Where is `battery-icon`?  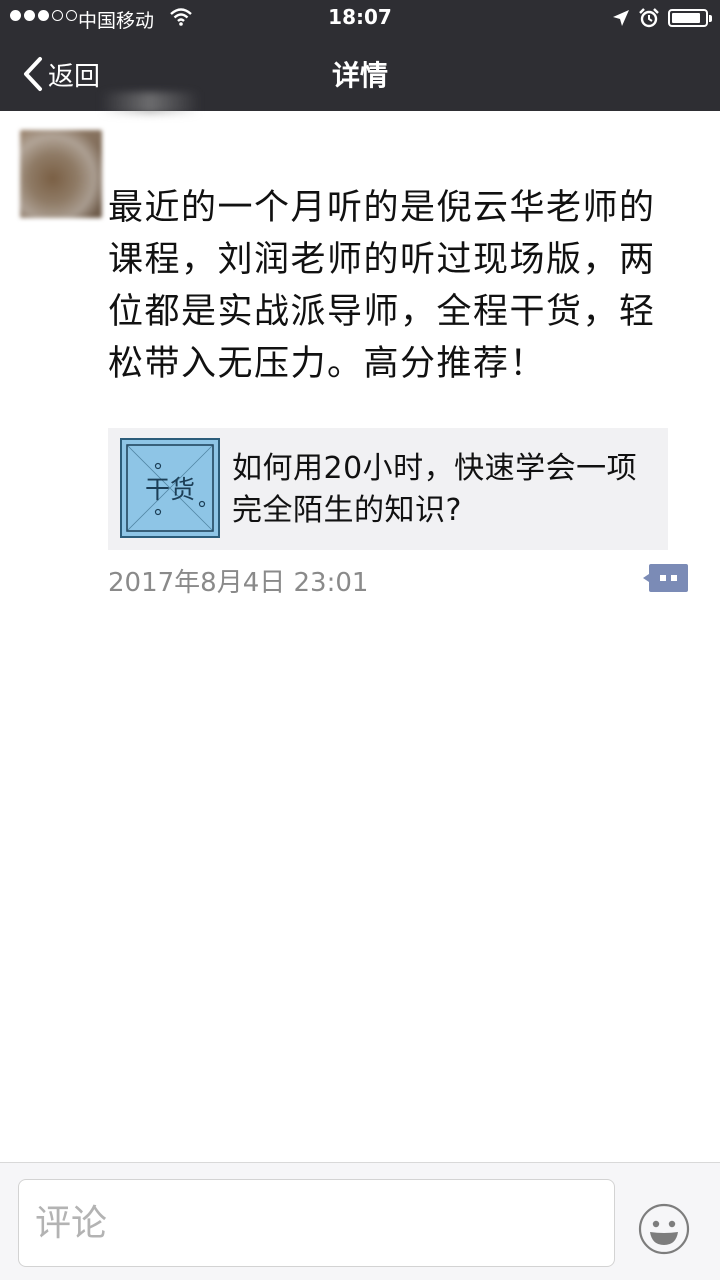 battery-icon is located at coordinates (690, 18).